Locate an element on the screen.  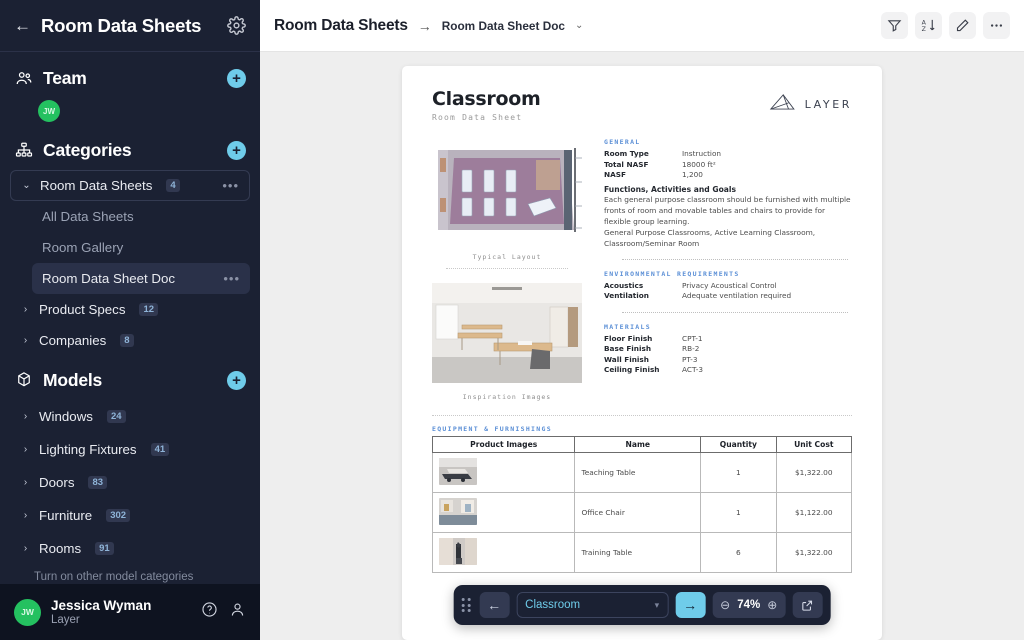
sidebar-item-room-data-sheets: ⌄ Room Data Sheets 4 ••• is located at coordinates (130, 185).